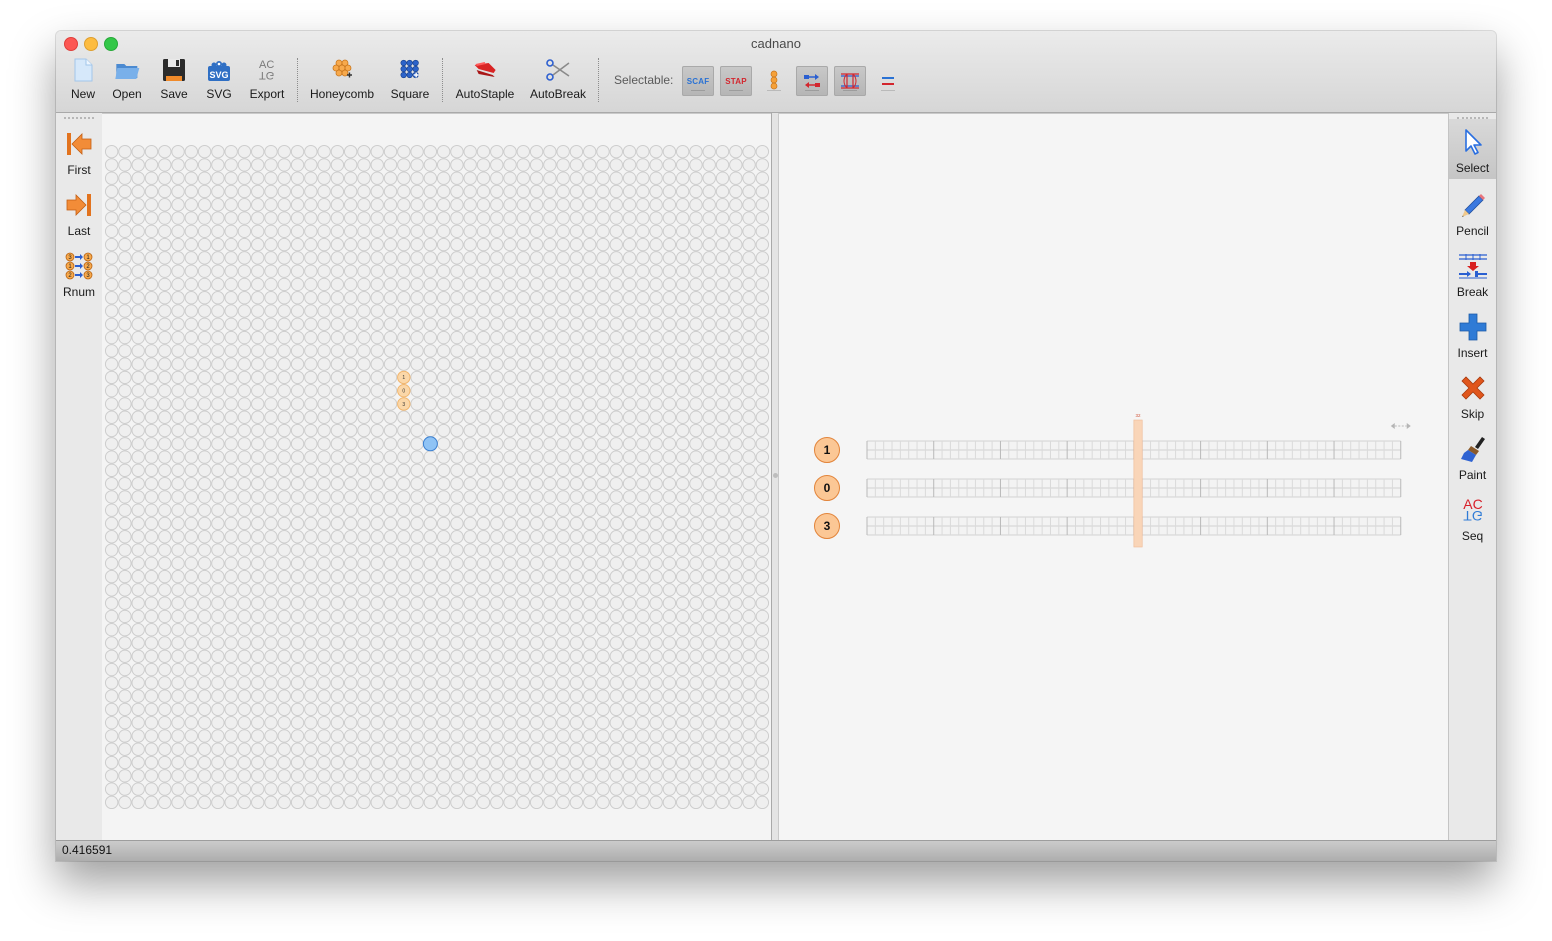 Image resolution: width=1552 pixels, height=941 pixels. I want to click on active-base-slider: 32, so click(1138, 480).